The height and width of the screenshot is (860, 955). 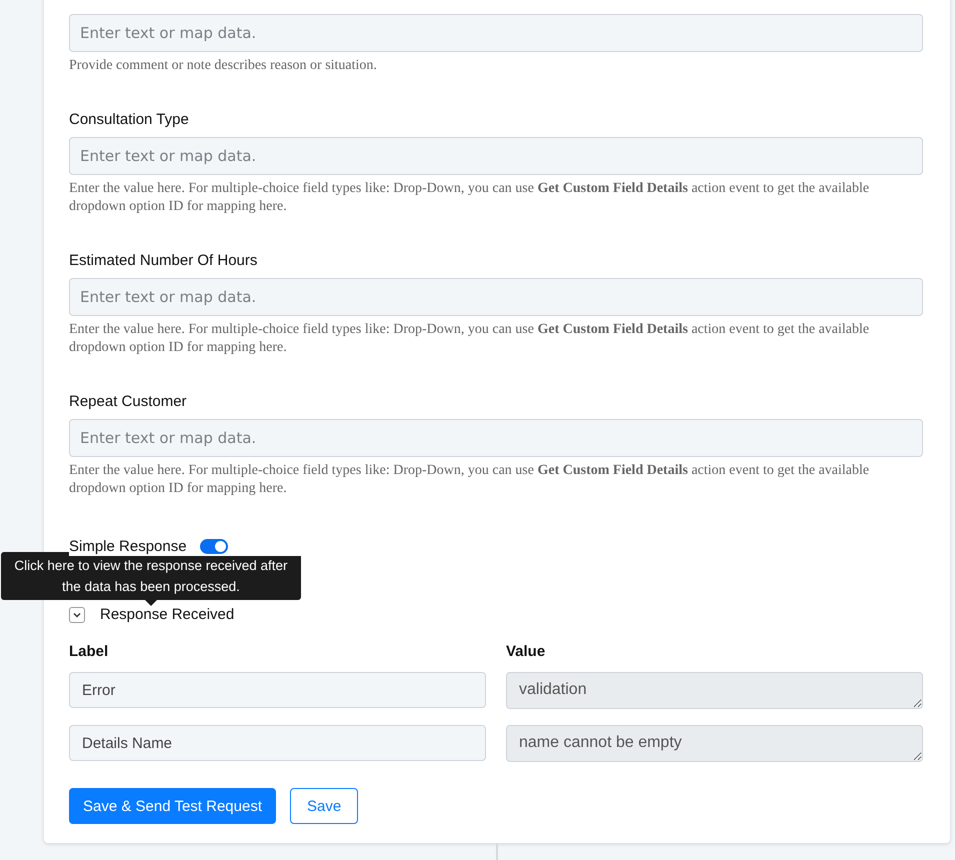 What do you see at coordinates (77, 614) in the screenshot?
I see `expand-toggle` at bounding box center [77, 614].